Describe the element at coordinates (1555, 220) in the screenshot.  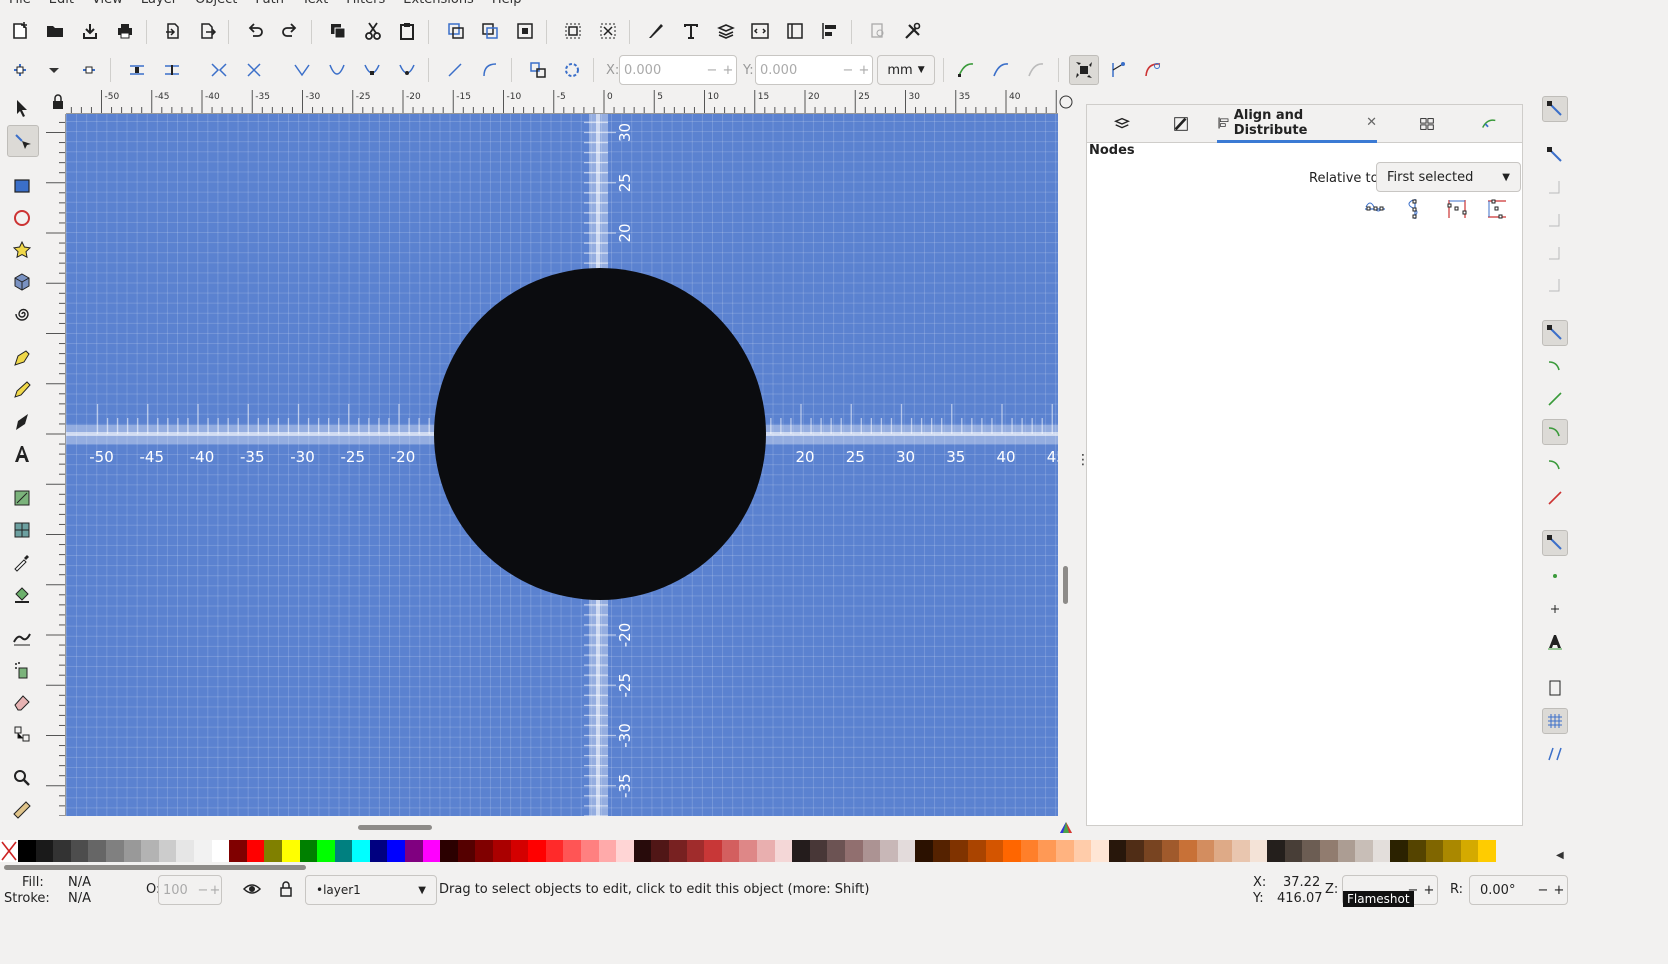
I see `snap-bbox-corner-button` at that location.